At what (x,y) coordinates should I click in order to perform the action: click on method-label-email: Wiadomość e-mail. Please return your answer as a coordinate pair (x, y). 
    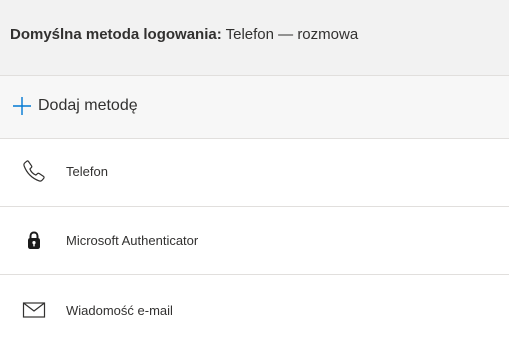
    Looking at the image, I should click on (119, 310).